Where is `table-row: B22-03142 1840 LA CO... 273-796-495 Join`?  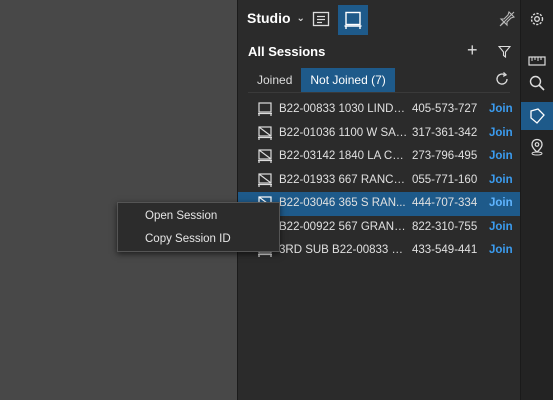
table-row: B22-03142 1840 LA CO... 273-796-495 Join is located at coordinates (379, 157).